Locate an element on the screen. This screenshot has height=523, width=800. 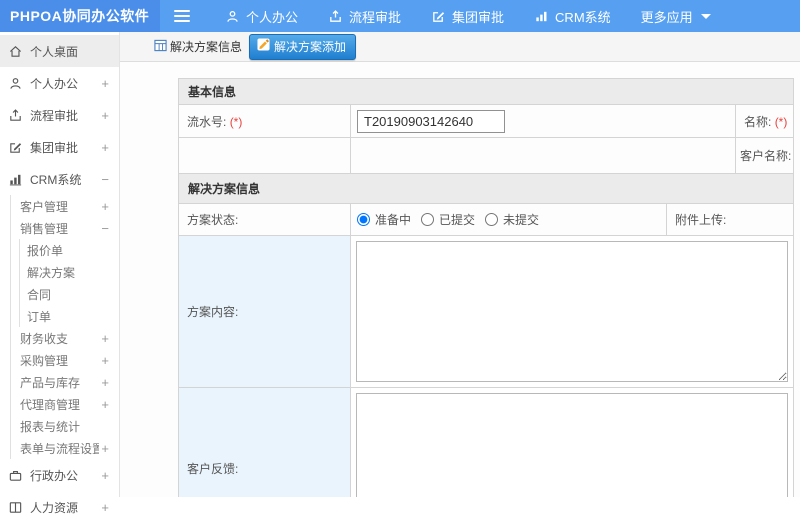
app-logo: PHPOA协同办公软件 is located at coordinates (80, 16).